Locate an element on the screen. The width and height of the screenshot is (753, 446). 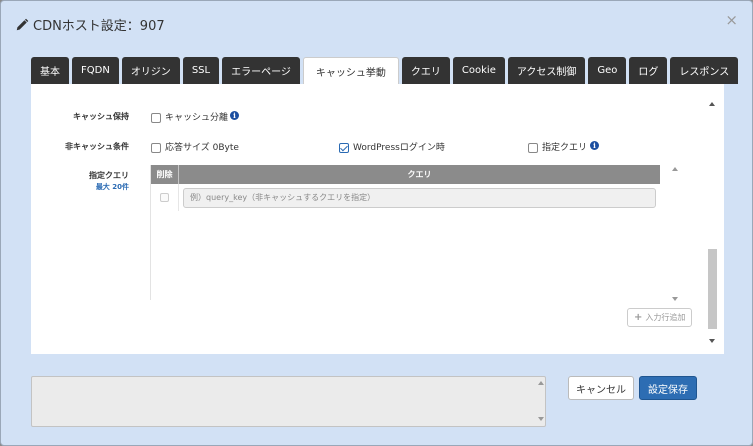
tab-fqdn: FQDN is located at coordinates (95, 70).